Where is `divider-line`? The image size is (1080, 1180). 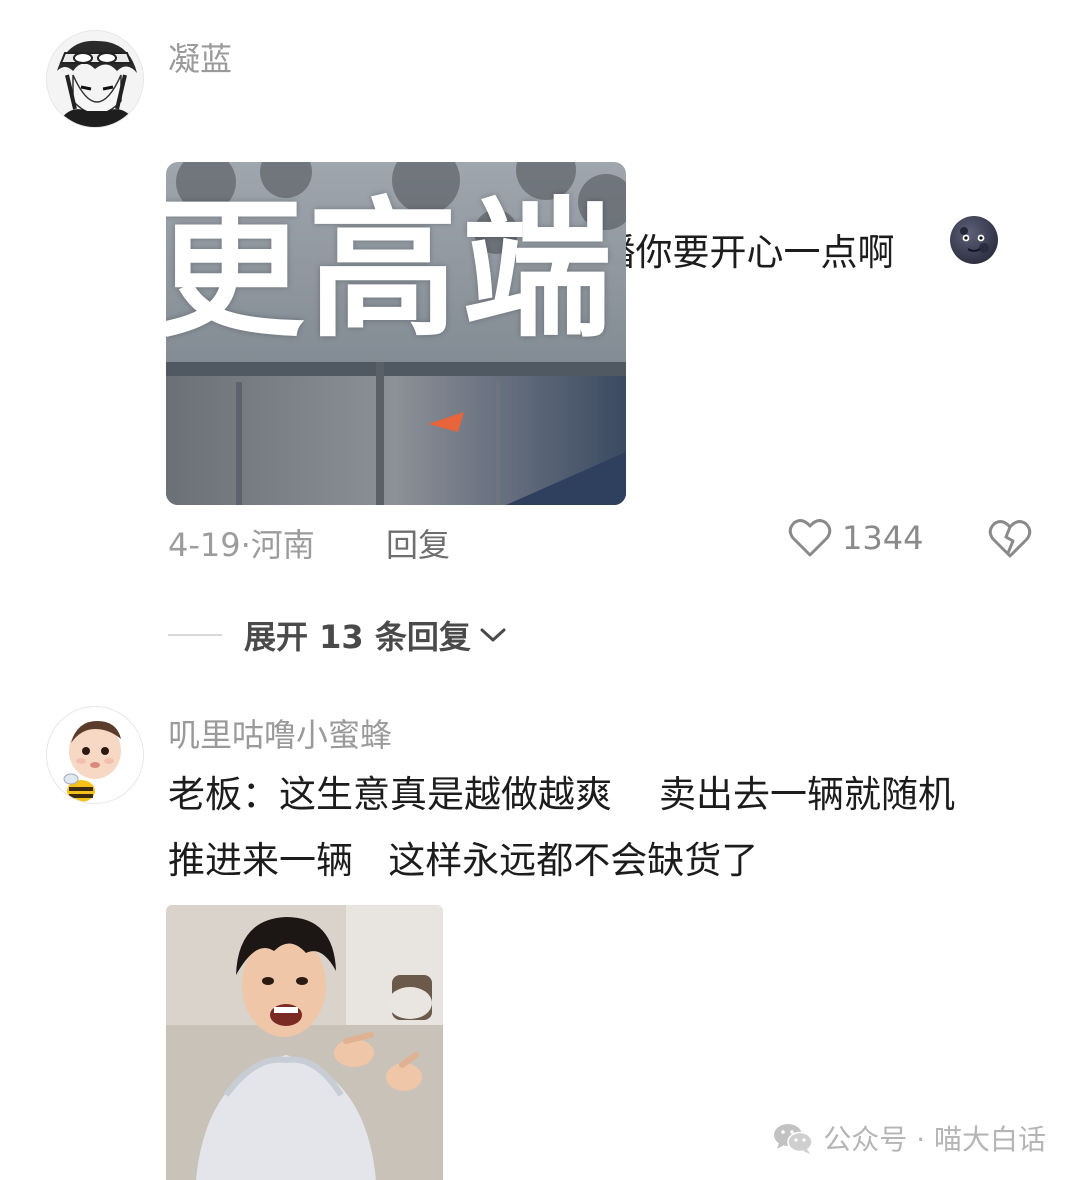 divider-line is located at coordinates (195, 635).